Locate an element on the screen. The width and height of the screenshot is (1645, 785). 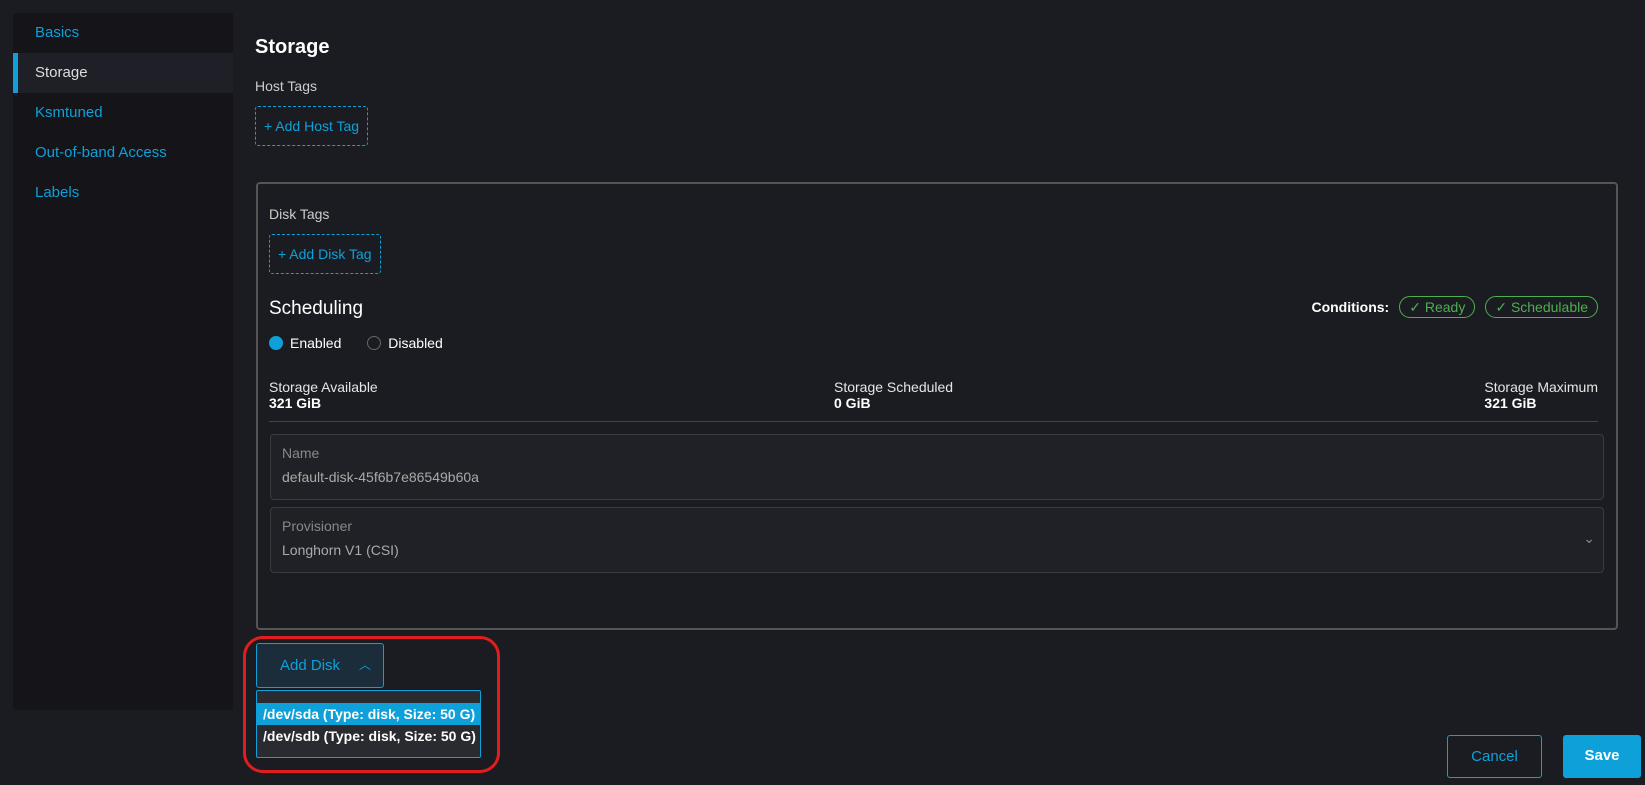
sidebar-item-out-of-band-access: Out-of-band Access is located at coordinates (123, 153).